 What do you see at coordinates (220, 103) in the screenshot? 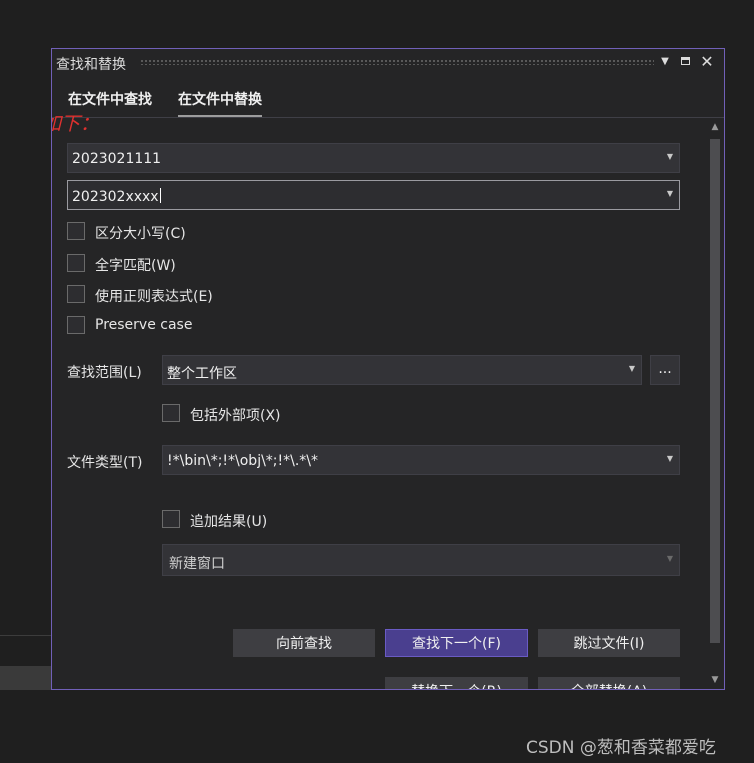
I see `tab-replace-in-files: 在文件中替换` at bounding box center [220, 103].